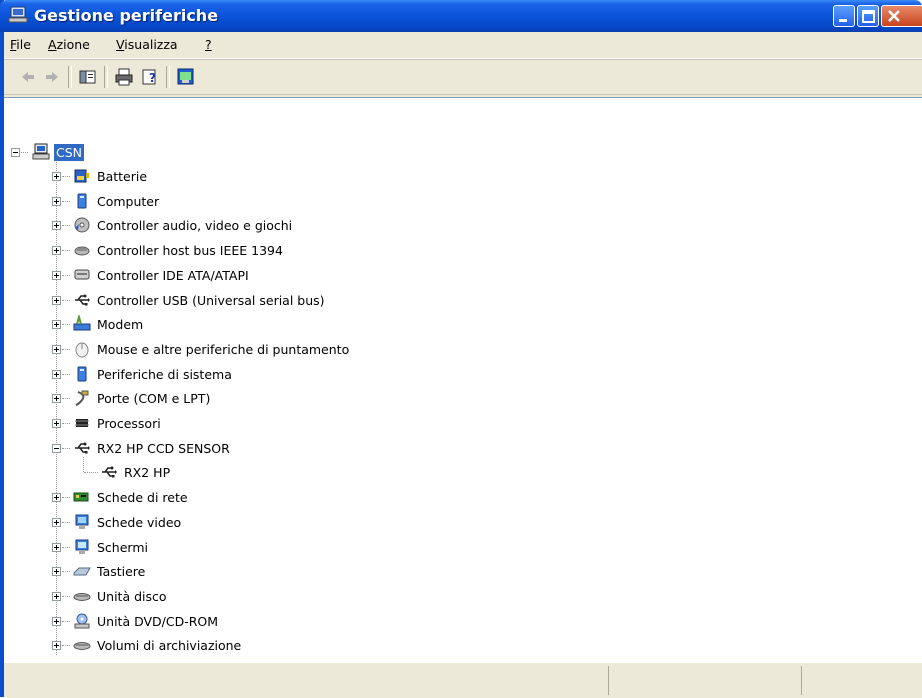 The height and width of the screenshot is (698, 922). I want to click on toolbar: ?, so click(463, 77).